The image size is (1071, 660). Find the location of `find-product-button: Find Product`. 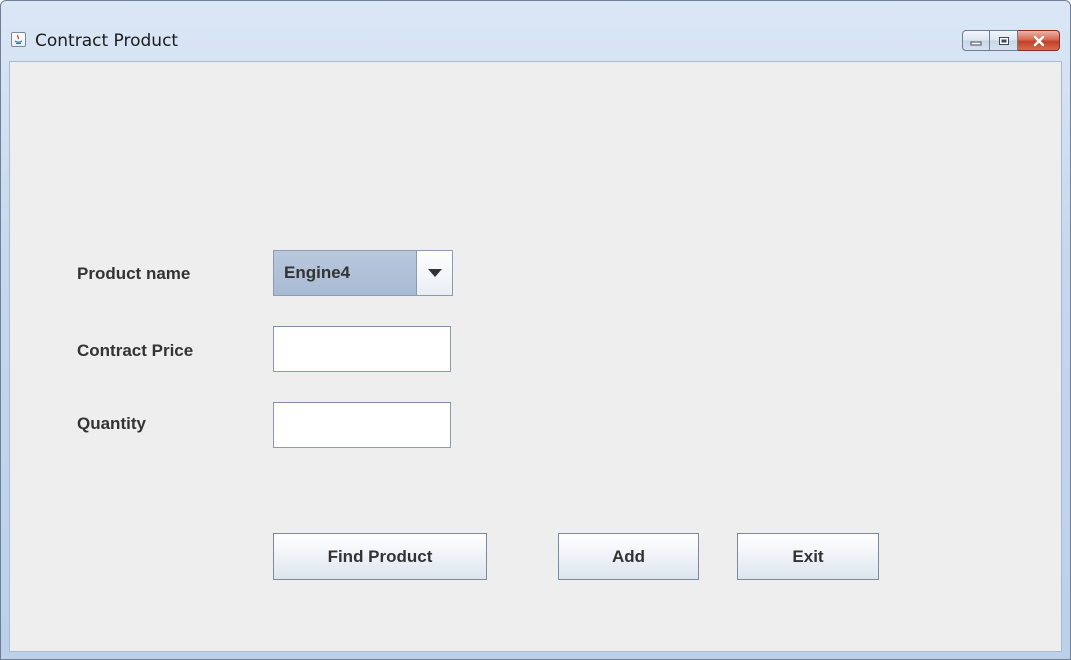

find-product-button: Find Product is located at coordinates (380, 556).